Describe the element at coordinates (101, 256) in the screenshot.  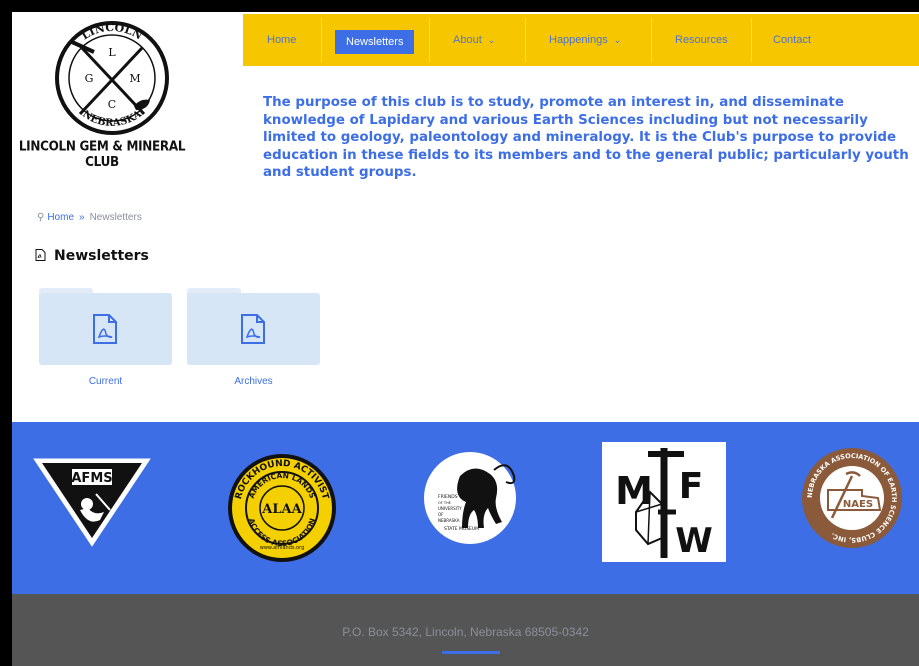
I see `section-title-text: Newsletters` at that location.